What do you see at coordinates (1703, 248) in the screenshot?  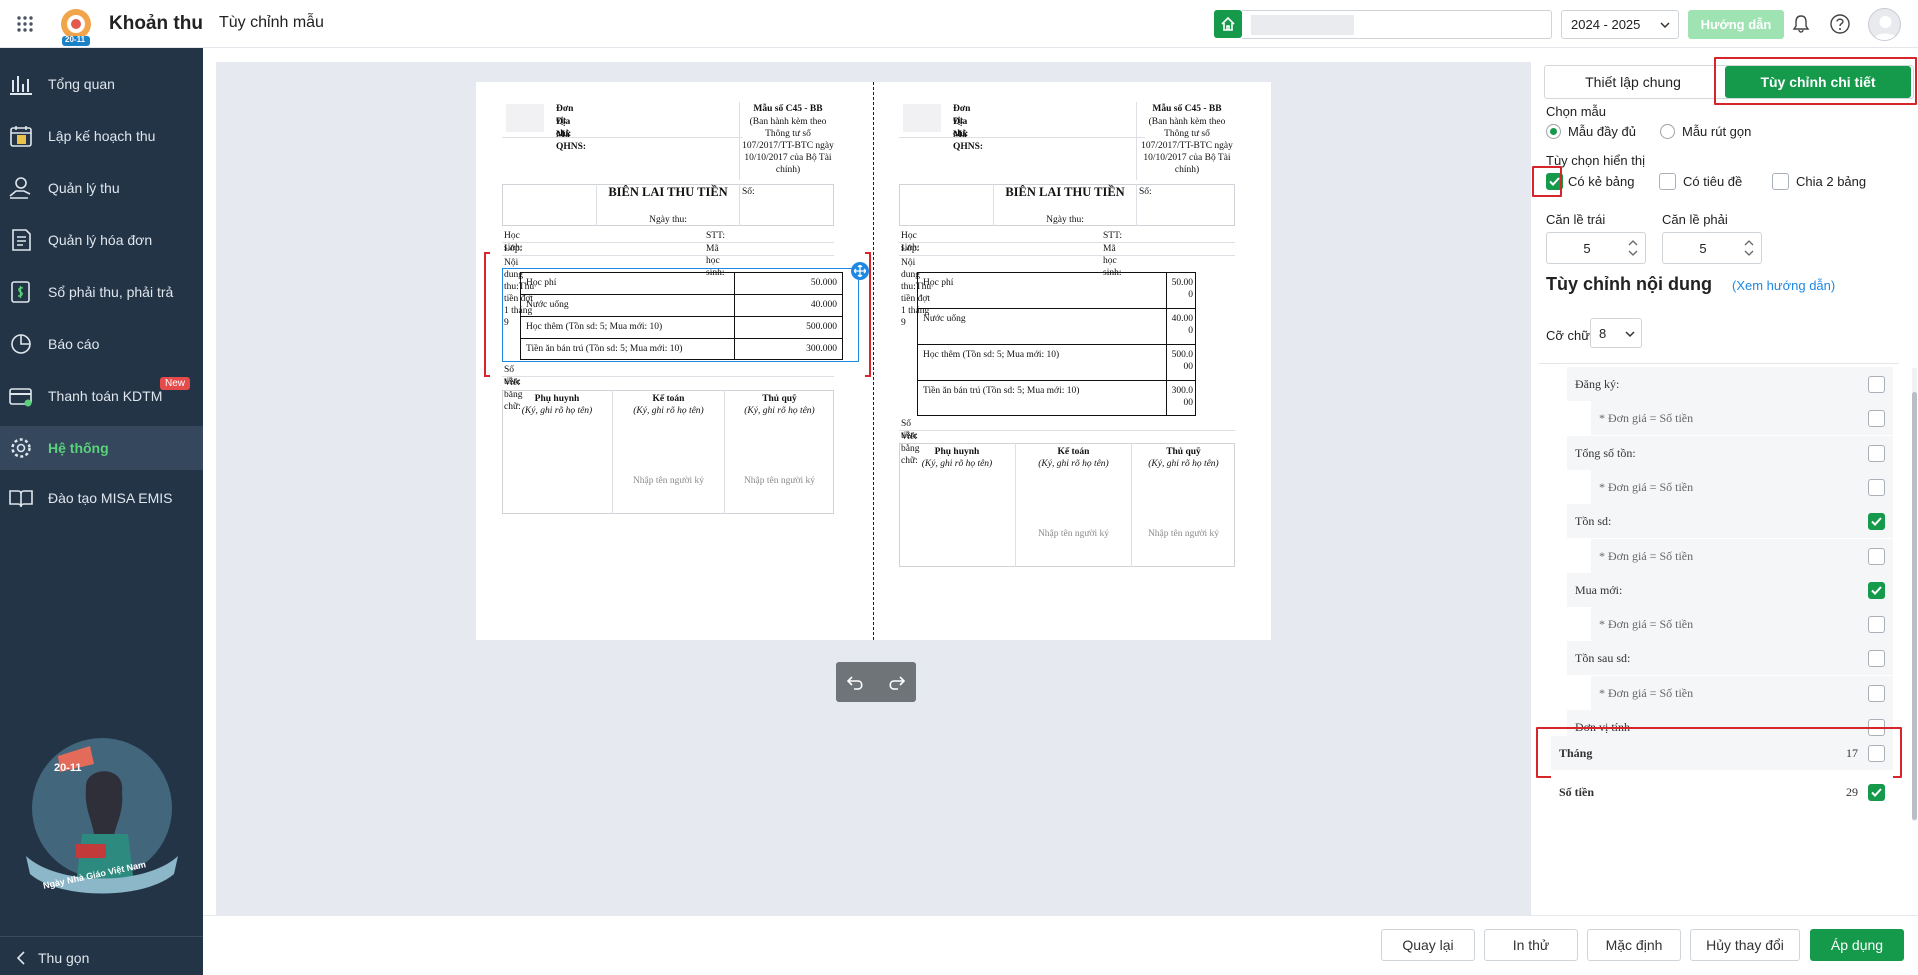 I see `le-phai-value: 5` at bounding box center [1703, 248].